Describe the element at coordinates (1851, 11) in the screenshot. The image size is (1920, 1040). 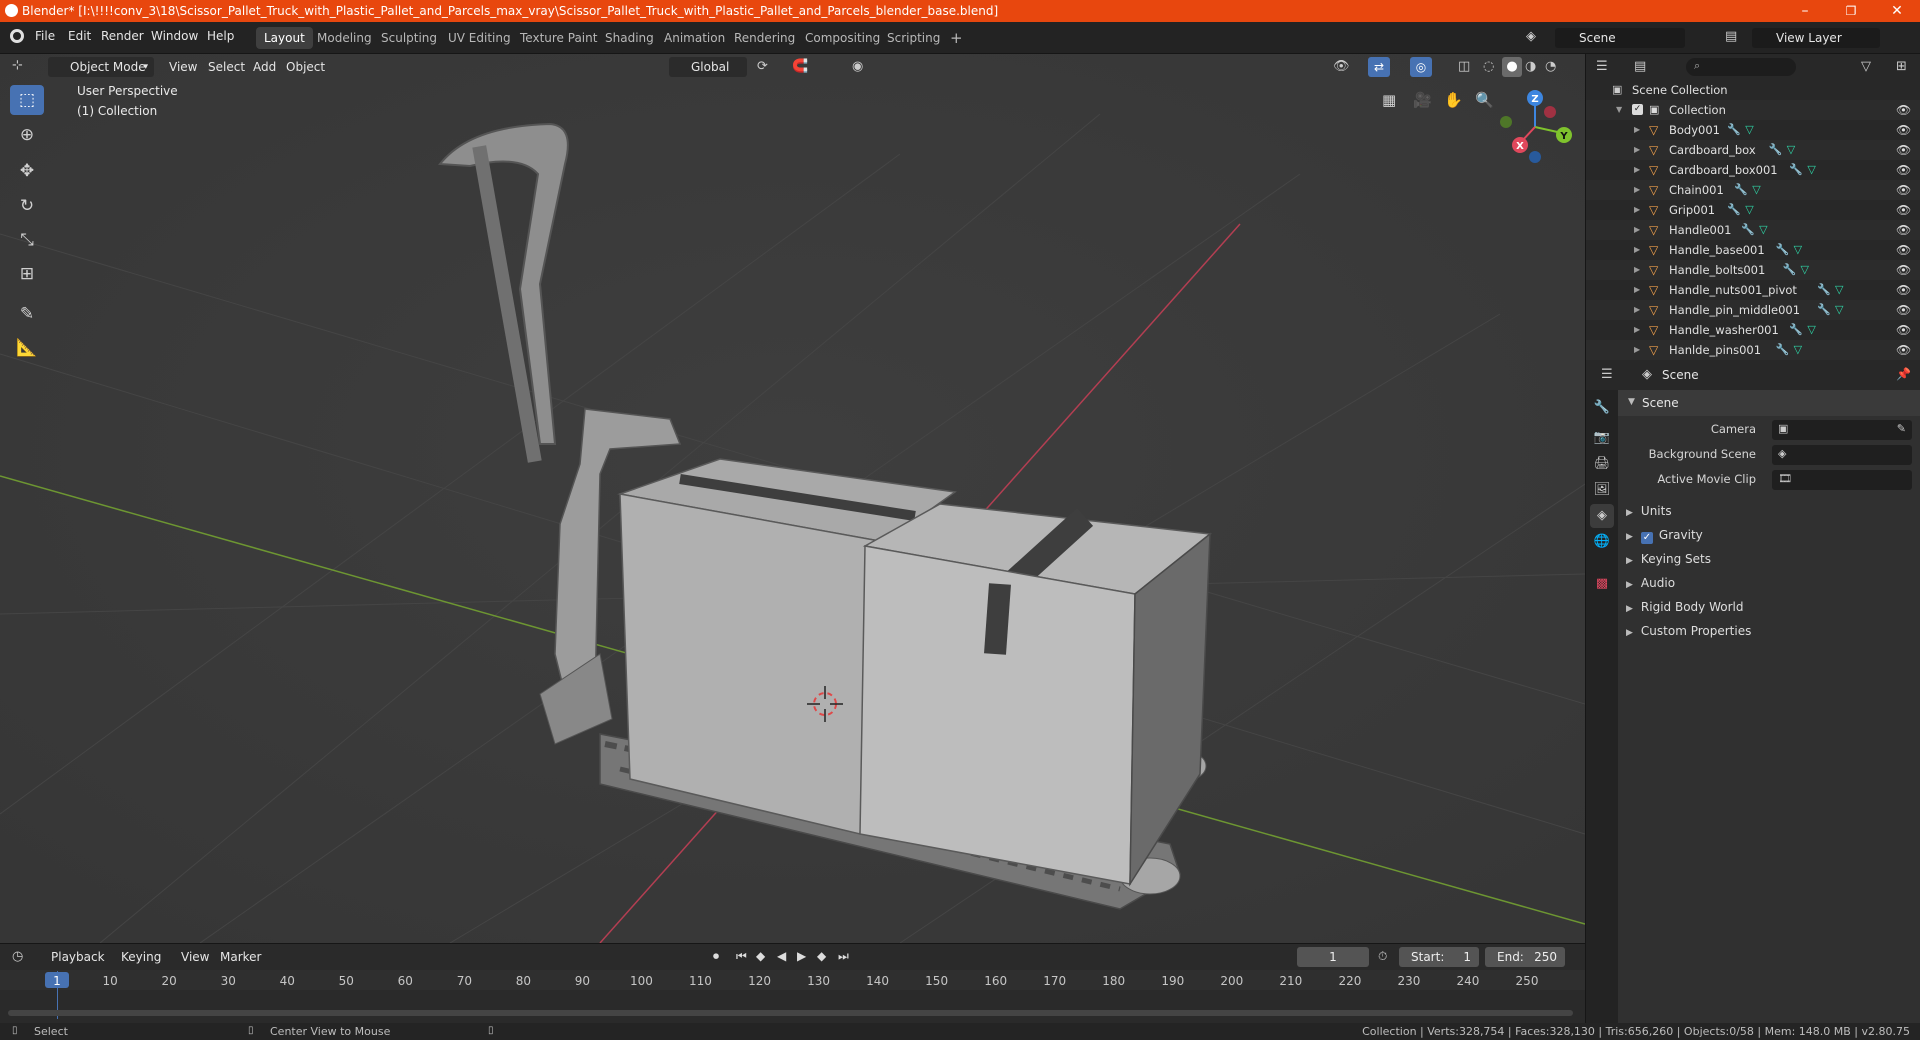
I see `maximize-button: ❐` at that location.